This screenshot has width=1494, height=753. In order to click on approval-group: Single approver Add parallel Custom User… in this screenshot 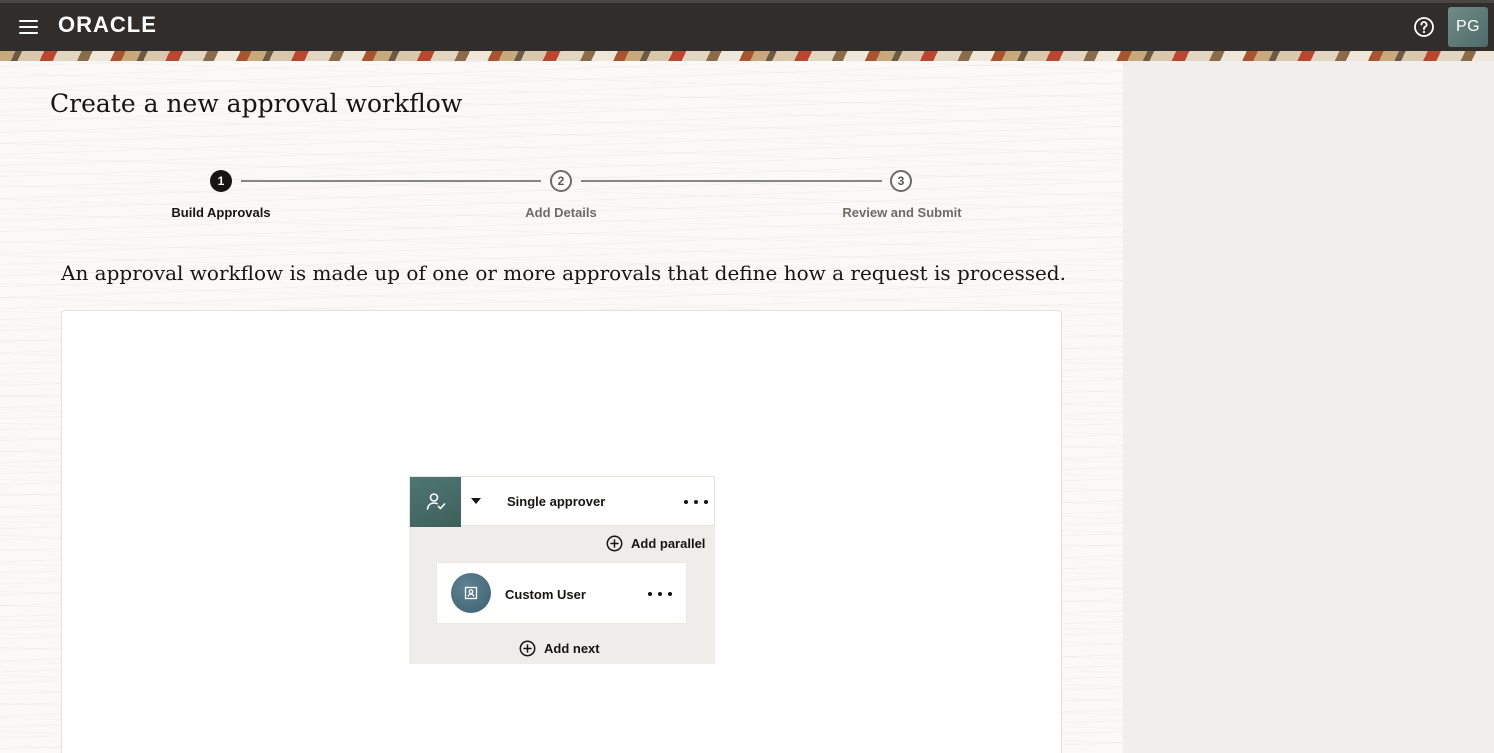, I will do `click(562, 570)`.